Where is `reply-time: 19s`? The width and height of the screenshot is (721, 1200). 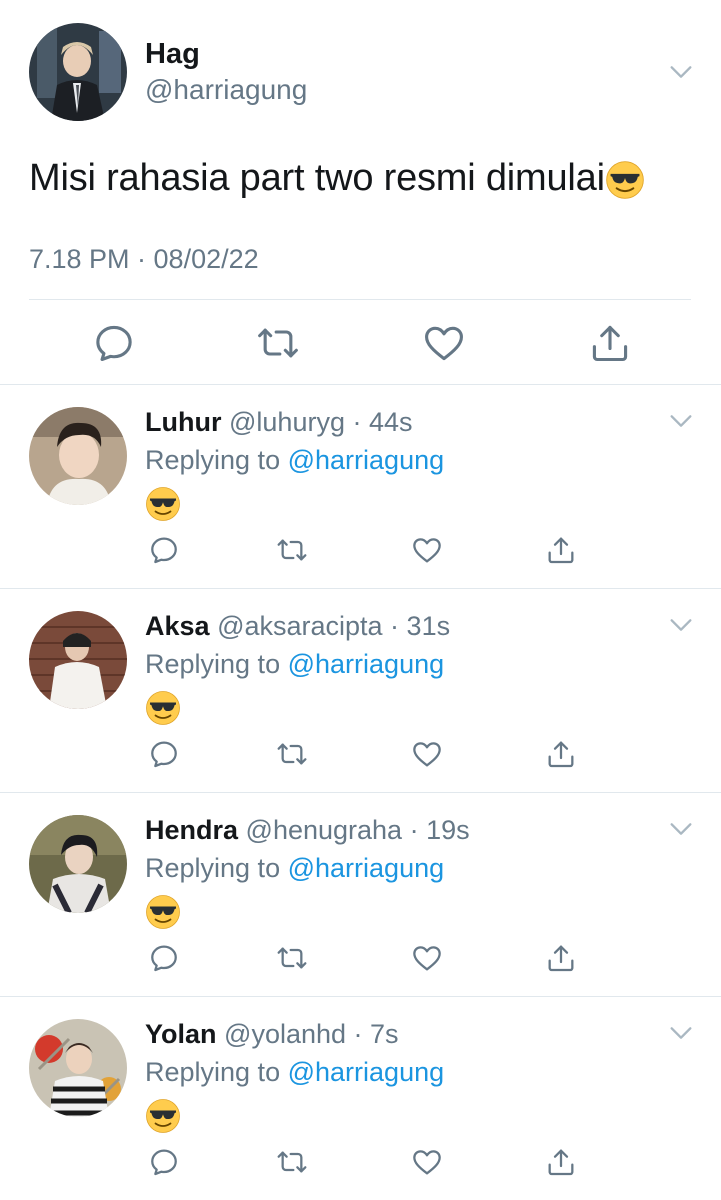
reply-time: 19s is located at coordinates (448, 830).